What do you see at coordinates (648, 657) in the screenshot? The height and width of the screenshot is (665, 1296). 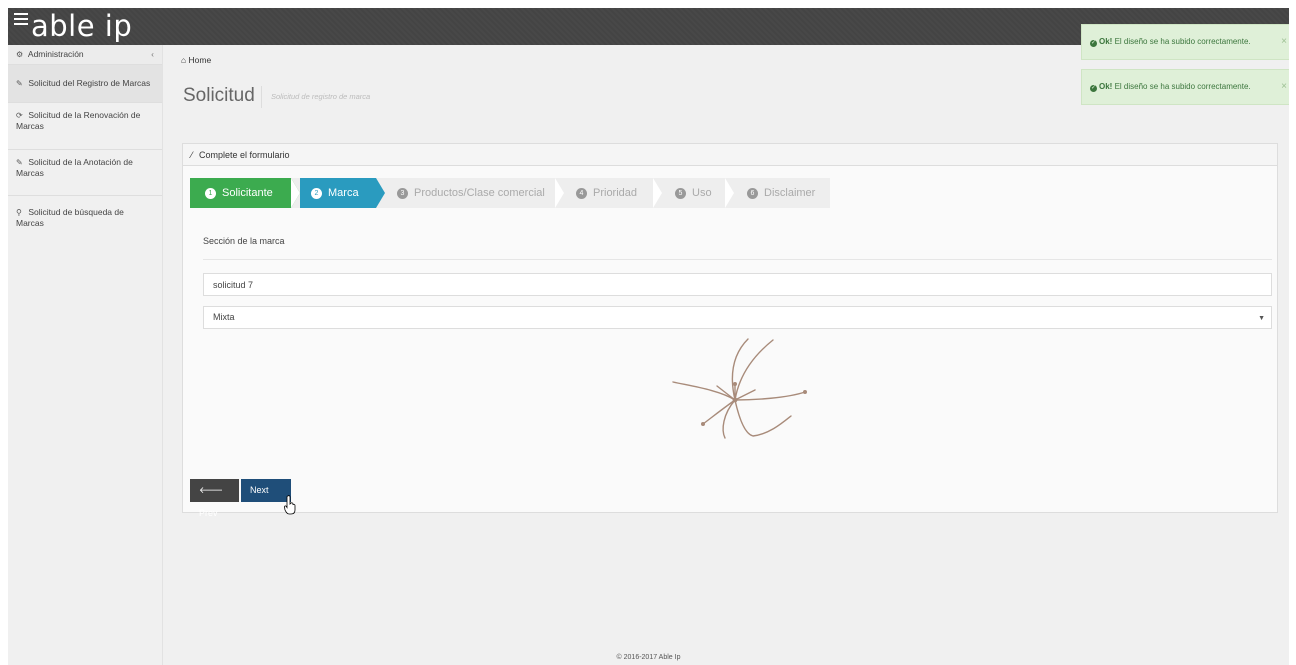 I see `footer: © 2016-2017 Able Ip` at bounding box center [648, 657].